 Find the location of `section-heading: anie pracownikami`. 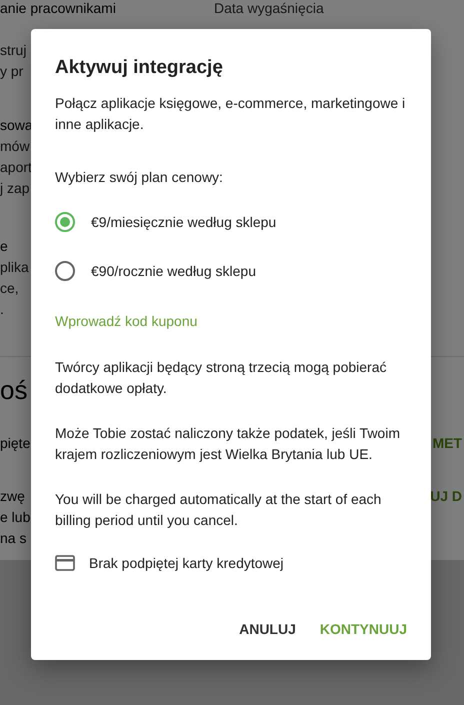

section-heading: anie pracownikami is located at coordinates (58, 9).